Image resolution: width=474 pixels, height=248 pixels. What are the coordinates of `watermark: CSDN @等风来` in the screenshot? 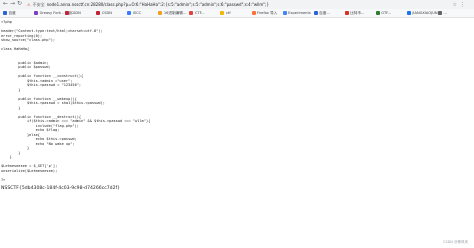 It's located at (455, 242).